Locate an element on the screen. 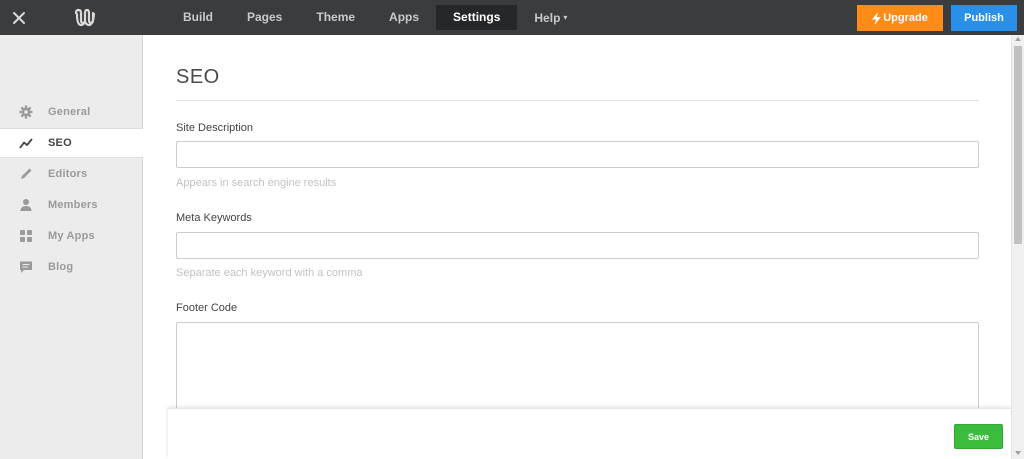  site-description-input is located at coordinates (577, 154).